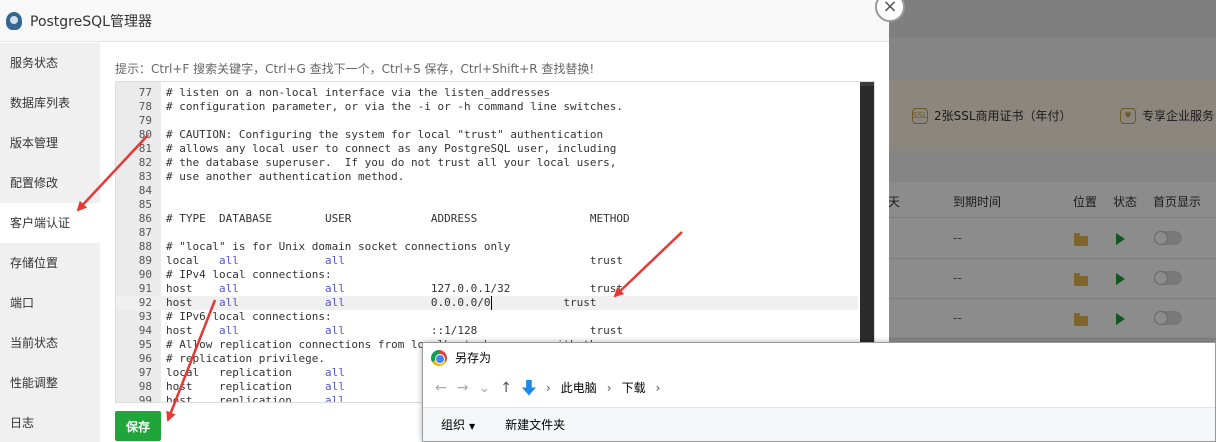  I want to click on breadcrumb-this-pc: 此电脑, so click(579, 387).